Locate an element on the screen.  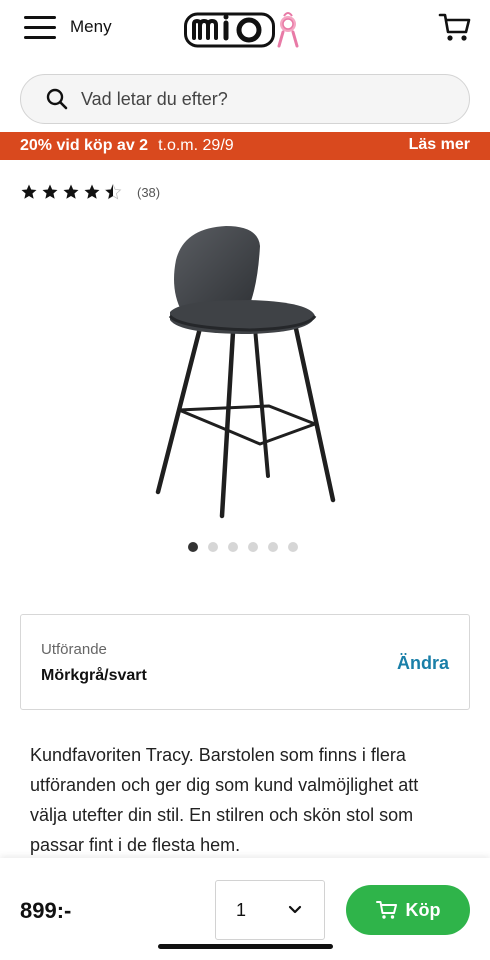
purchase-bar: 899:- 1 Köp is located at coordinates (245, 909).